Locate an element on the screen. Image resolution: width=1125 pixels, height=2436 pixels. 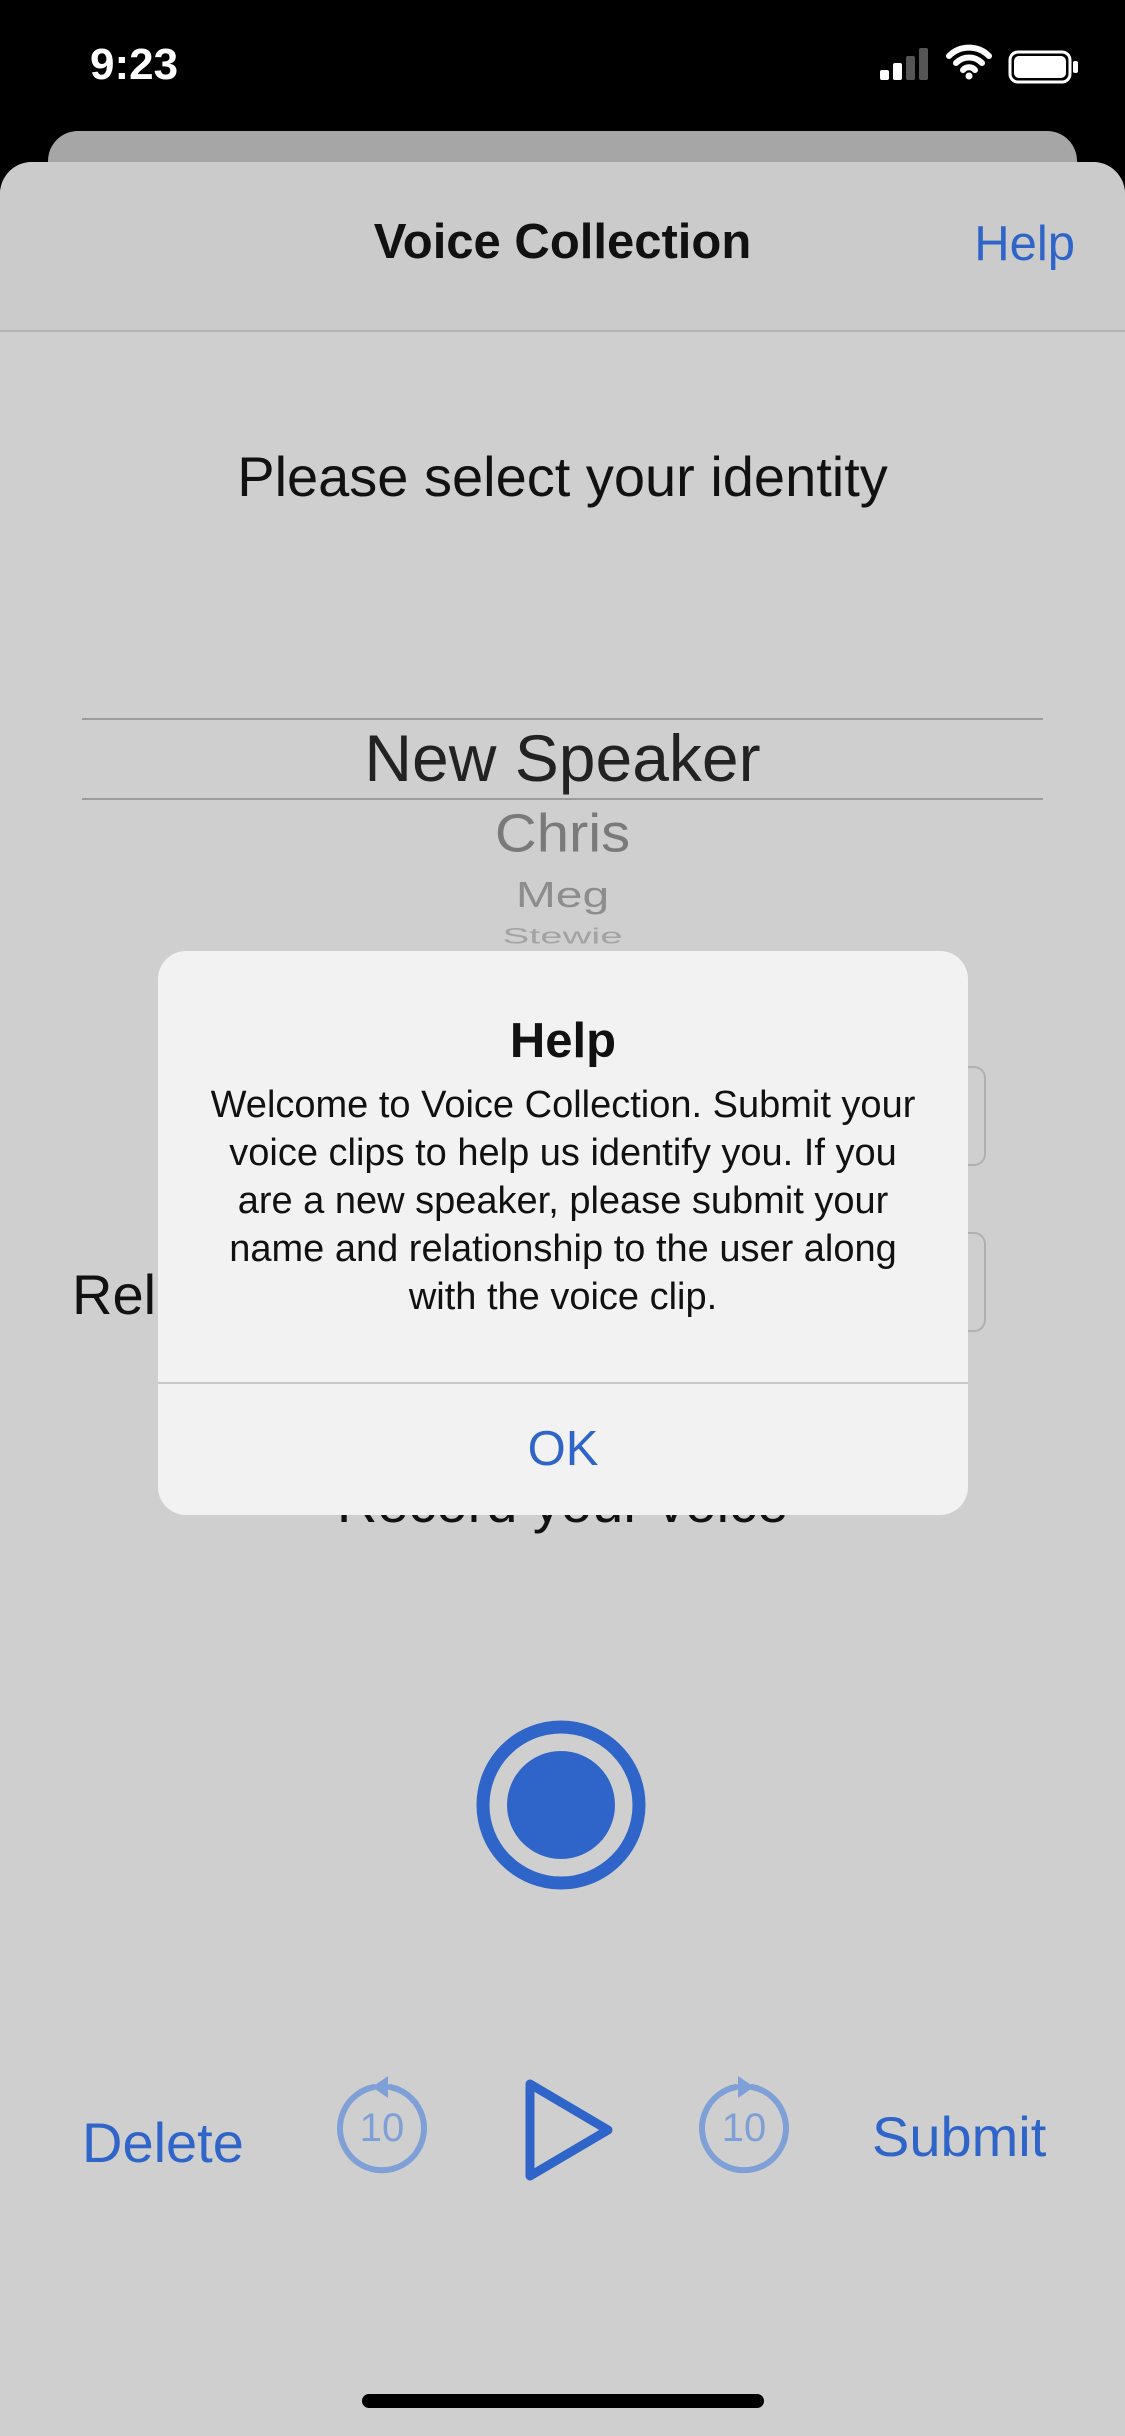
forward-10-button: 10 is located at coordinates (744, 2127).